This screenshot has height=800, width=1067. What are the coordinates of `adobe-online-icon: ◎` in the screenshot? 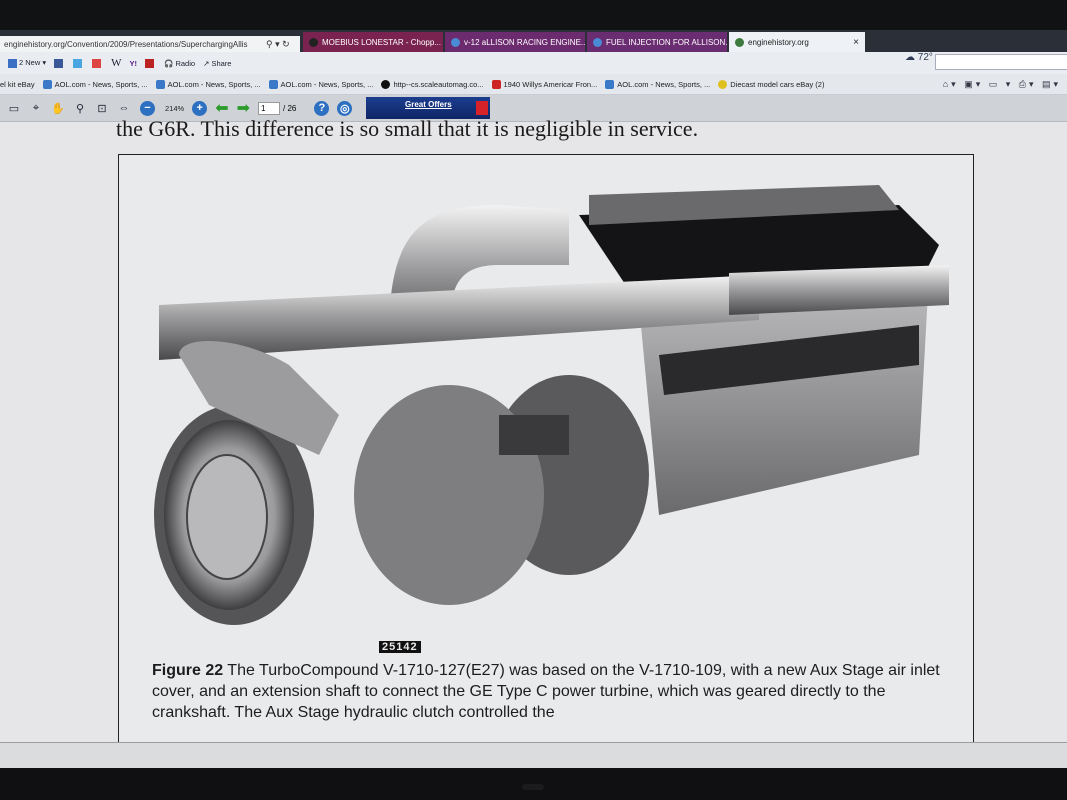 It's located at (345, 108).